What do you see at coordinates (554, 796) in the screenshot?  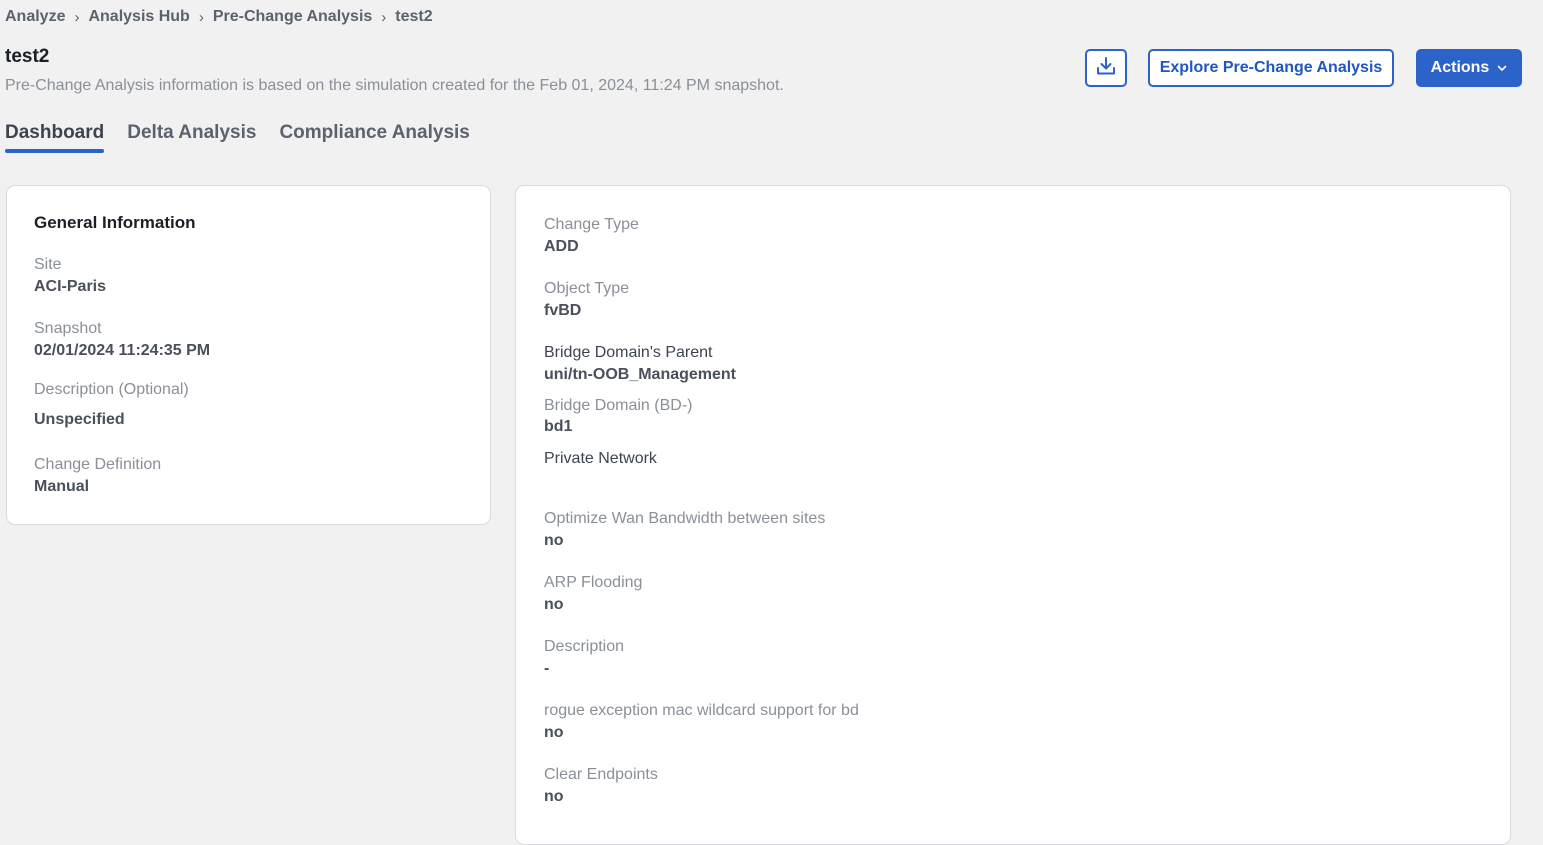 I see `clear-endpoints-value: no` at bounding box center [554, 796].